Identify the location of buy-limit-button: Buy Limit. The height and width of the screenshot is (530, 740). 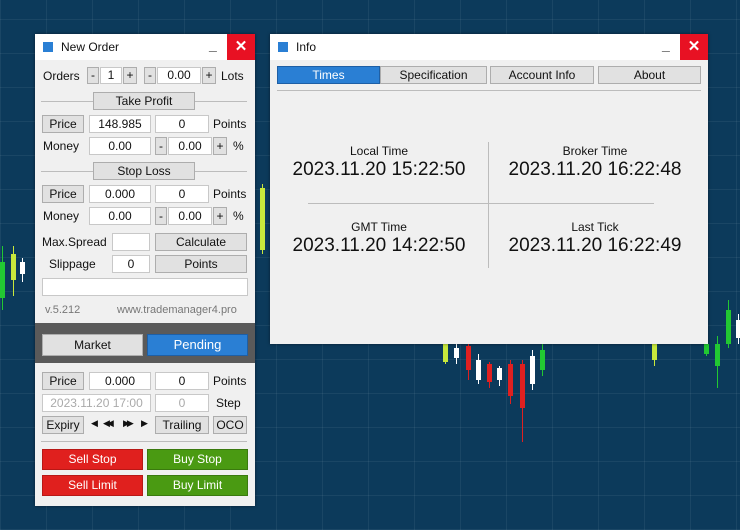
(197, 485).